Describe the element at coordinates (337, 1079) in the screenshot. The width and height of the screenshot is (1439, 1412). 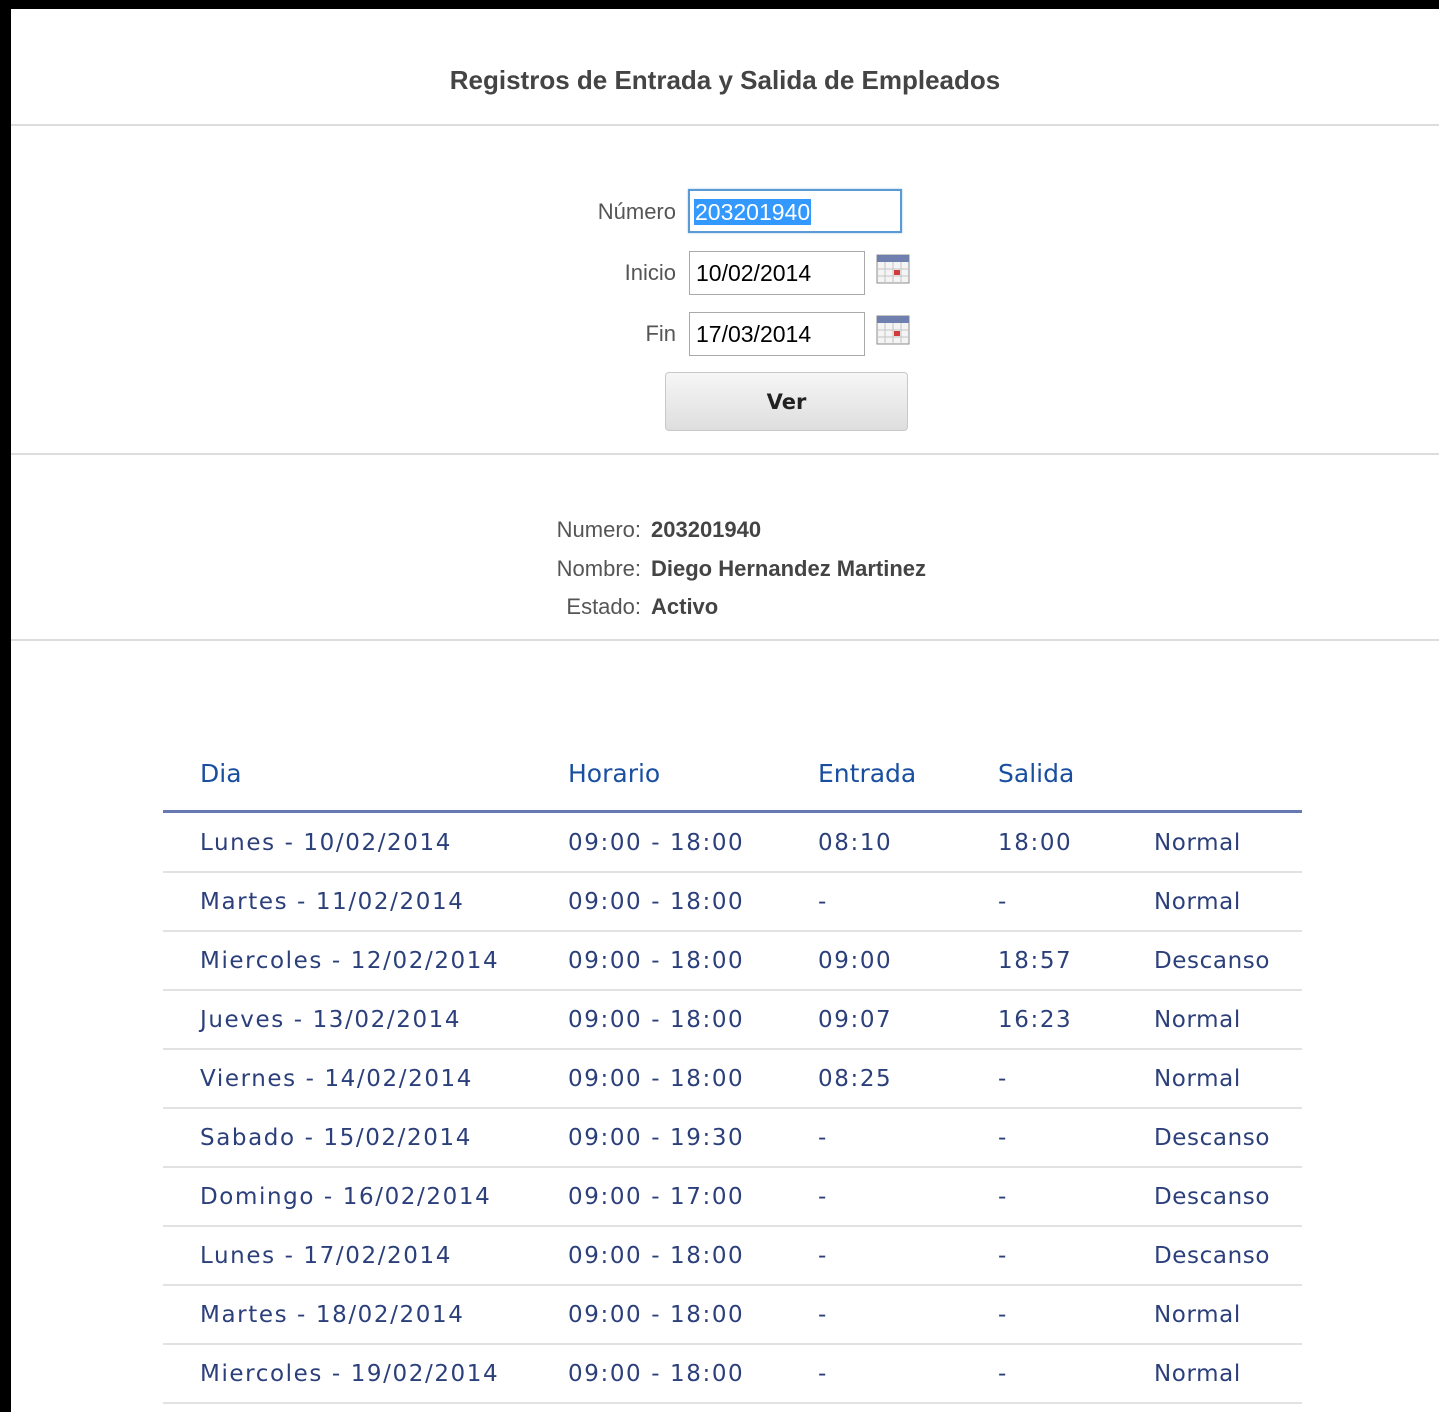
I see `cell-dia: Viernes - 14/02/2014` at that location.